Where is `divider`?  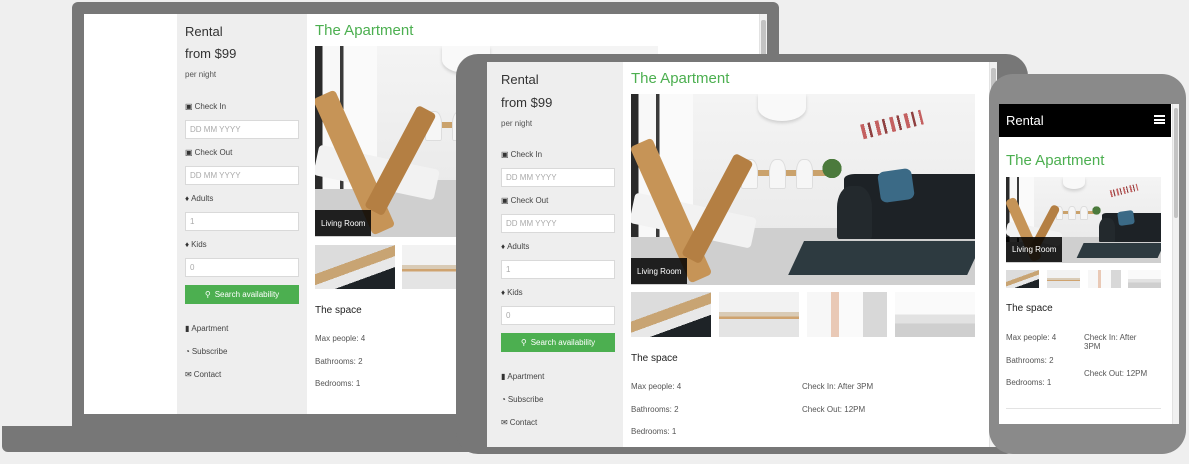
divider is located at coordinates (1083, 408).